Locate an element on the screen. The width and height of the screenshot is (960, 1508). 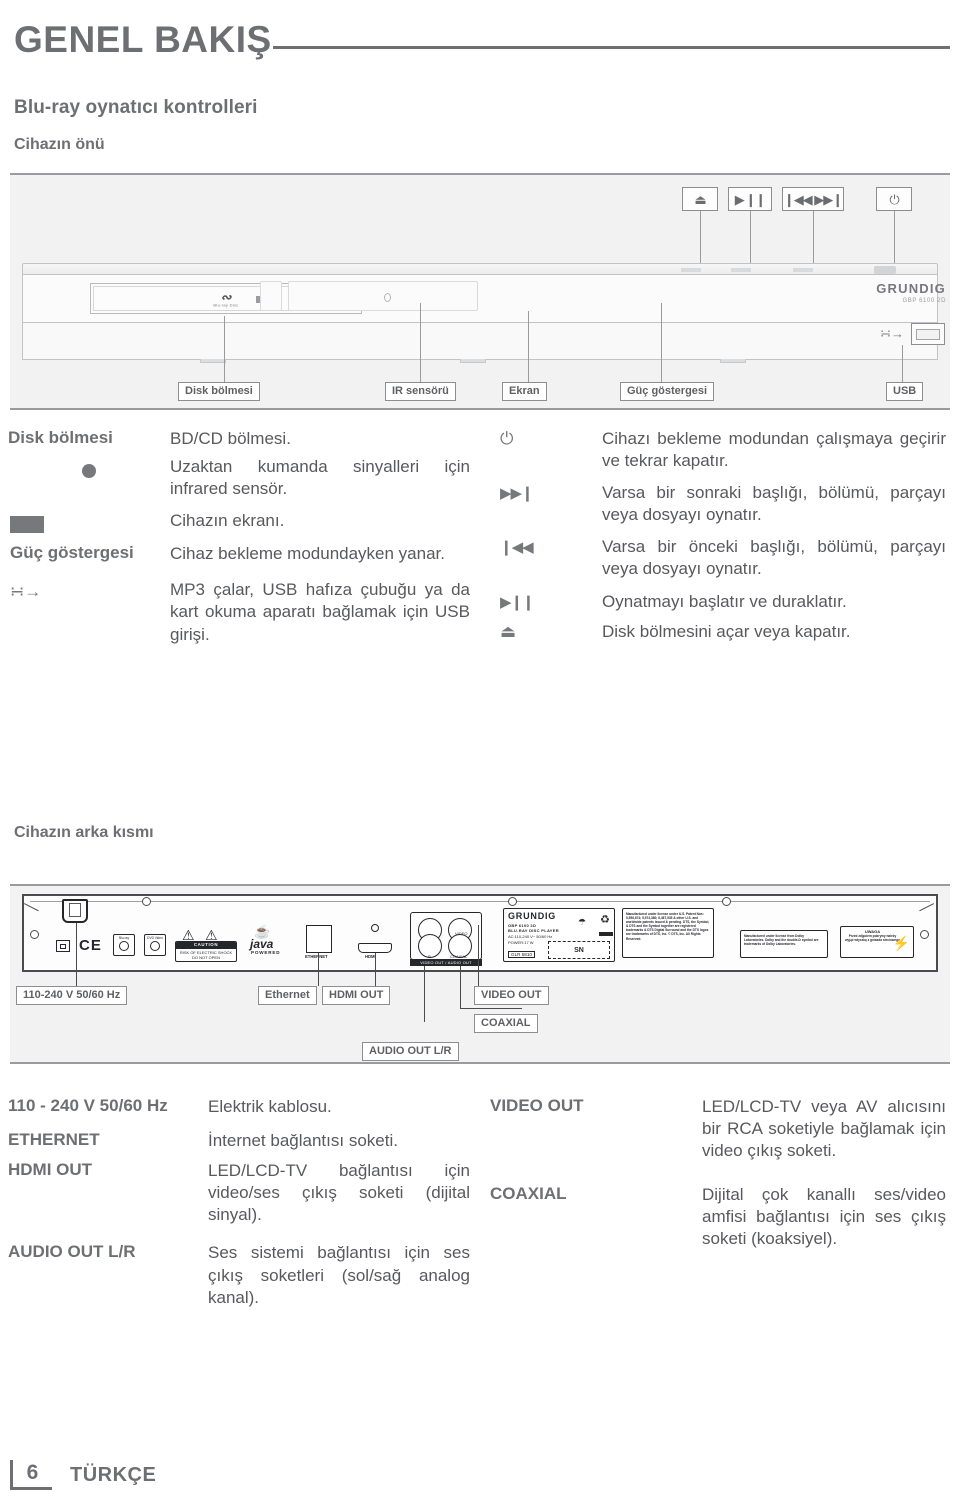
ethernet-port is located at coordinates (319, 939).